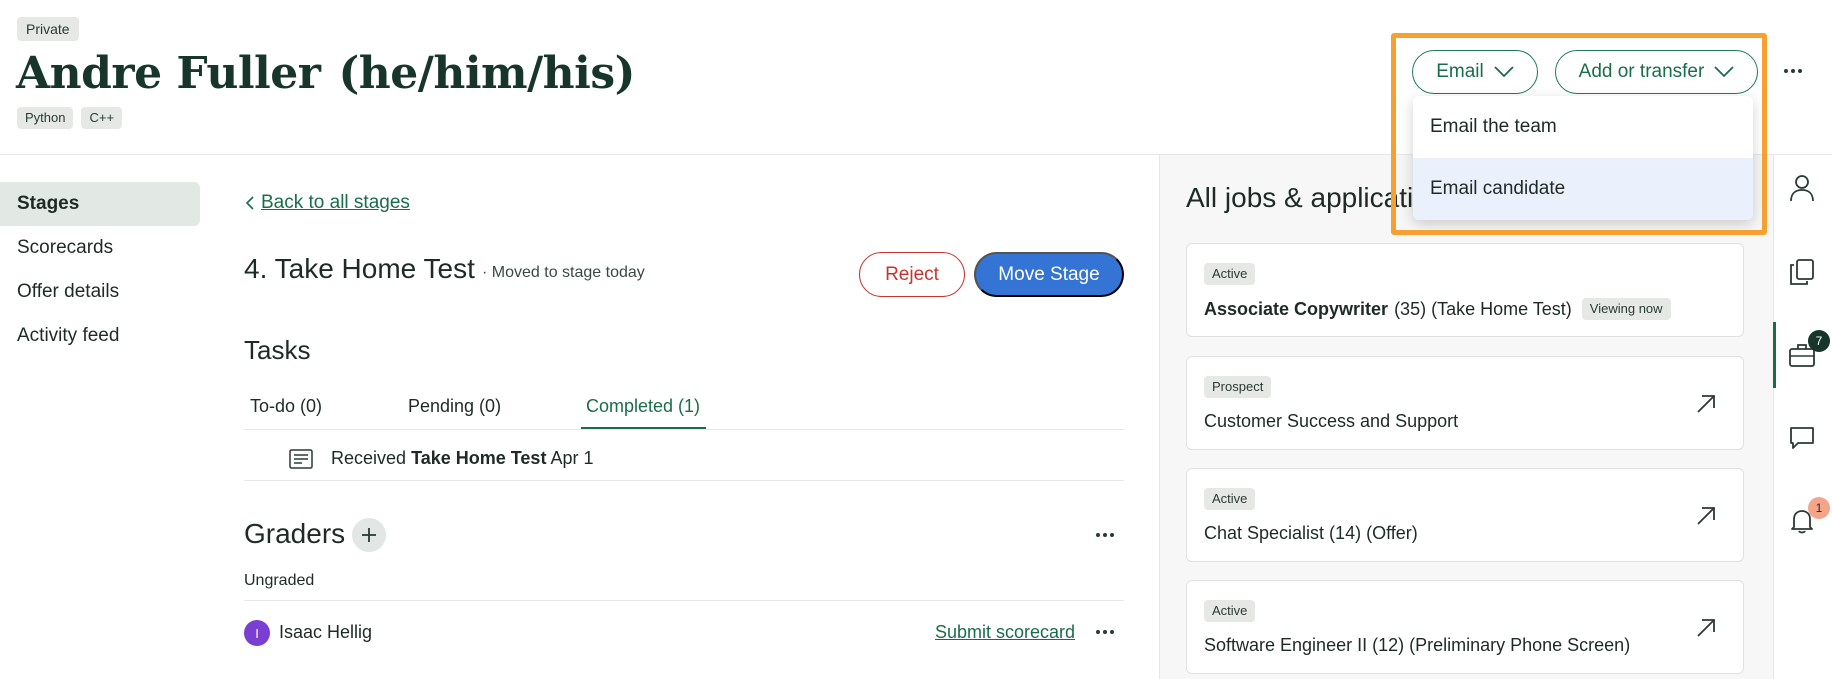 Image resolution: width=1832 pixels, height=679 pixels. What do you see at coordinates (1656, 72) in the screenshot?
I see `add-or-transfer-button: Add or transfer` at bounding box center [1656, 72].